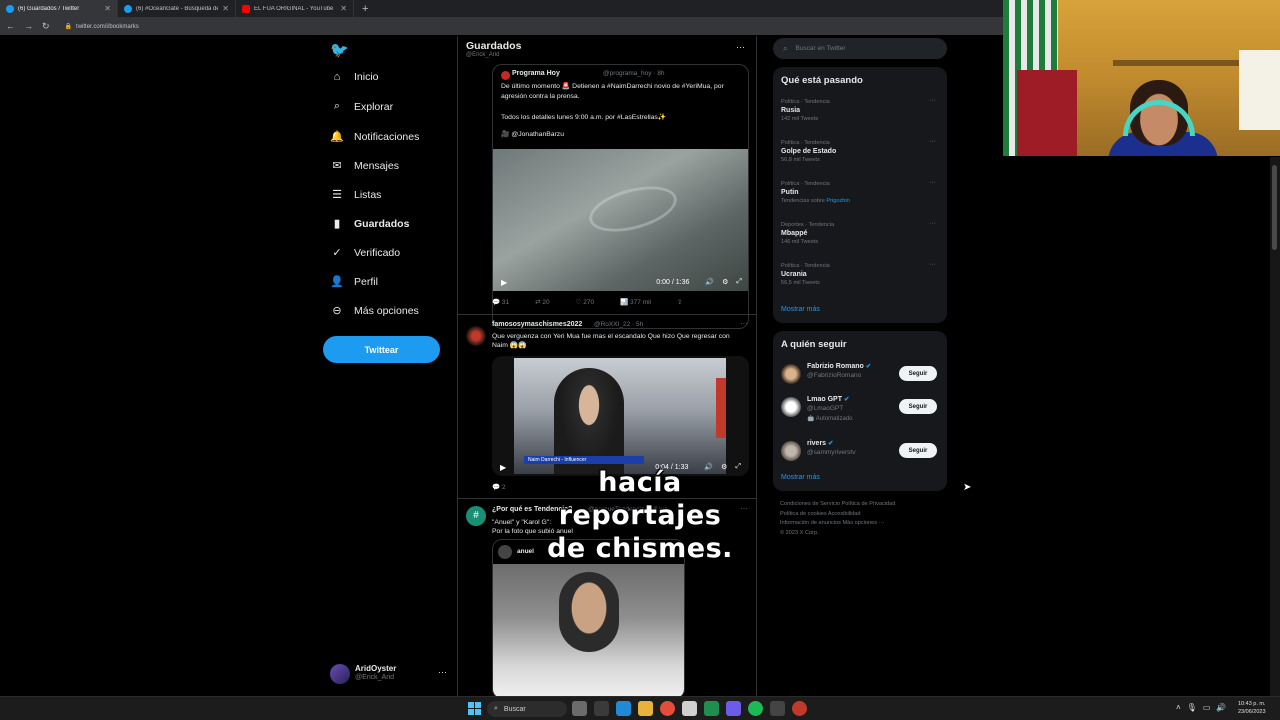 This screenshot has width=1280, height=720. I want to click on task-view-icon, so click(601, 708).